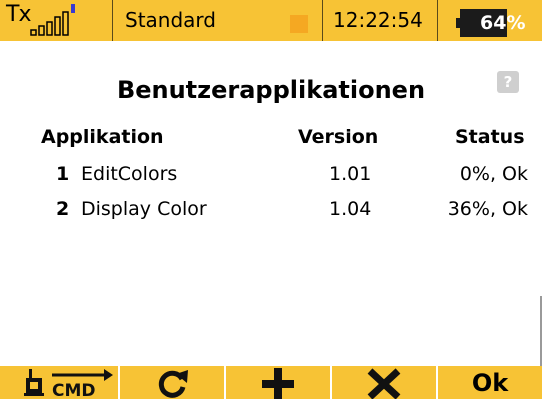 The width and height of the screenshot is (542, 403). I want to click on app-name: Display Color, so click(144, 209).